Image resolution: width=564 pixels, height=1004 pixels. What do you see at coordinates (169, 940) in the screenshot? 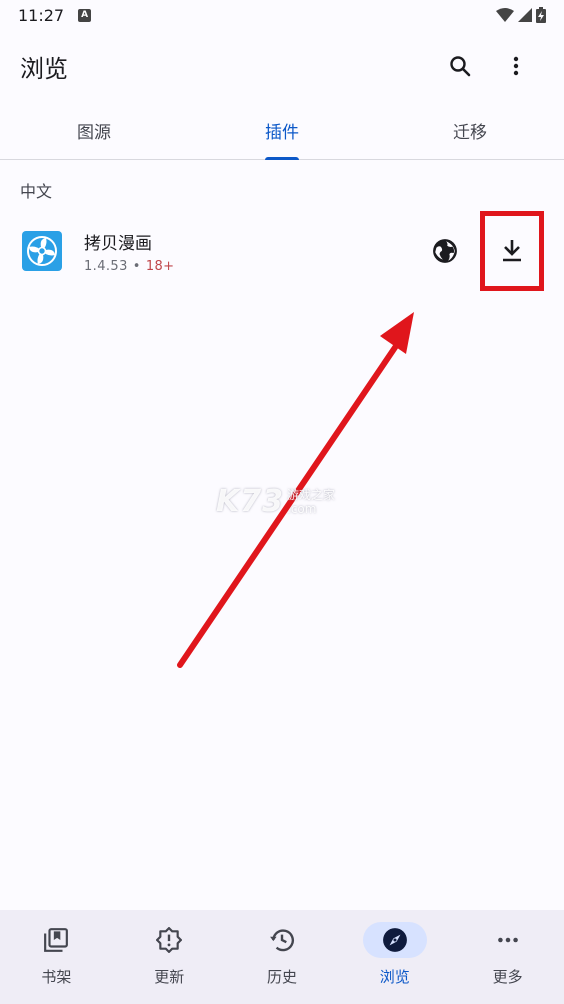
I see `alert-badge-icon` at bounding box center [169, 940].